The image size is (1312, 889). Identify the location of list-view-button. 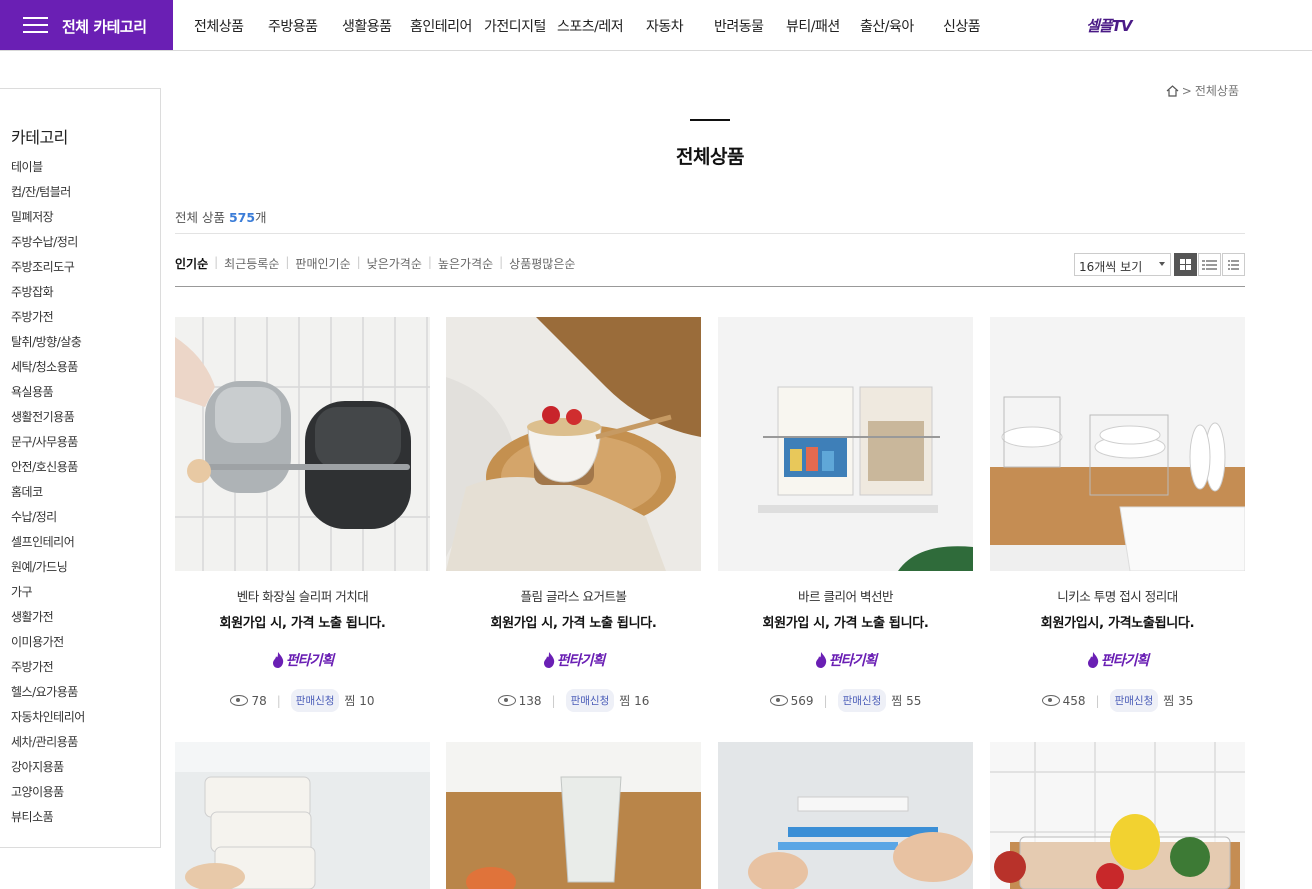
(1233, 264).